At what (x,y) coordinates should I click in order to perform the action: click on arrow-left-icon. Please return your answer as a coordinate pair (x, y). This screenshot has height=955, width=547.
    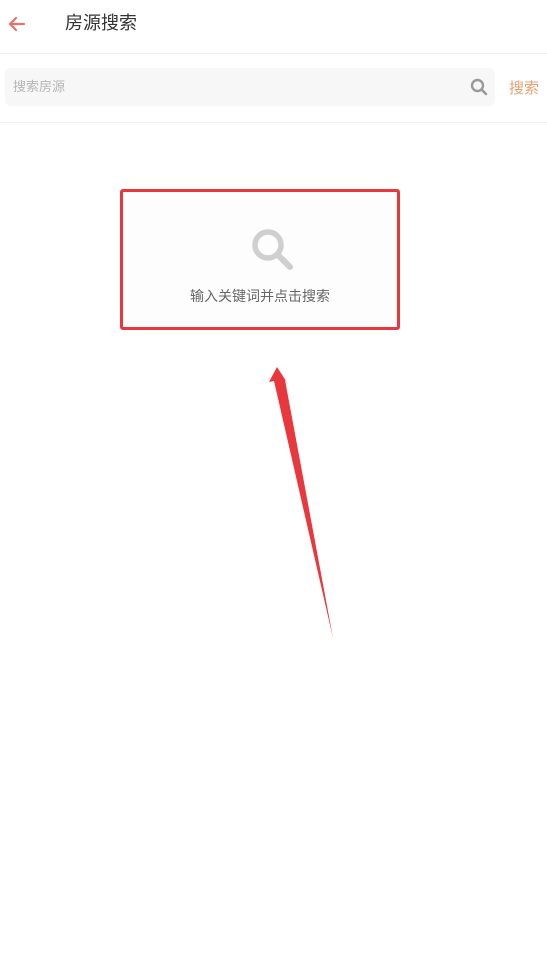
    Looking at the image, I should click on (17, 24).